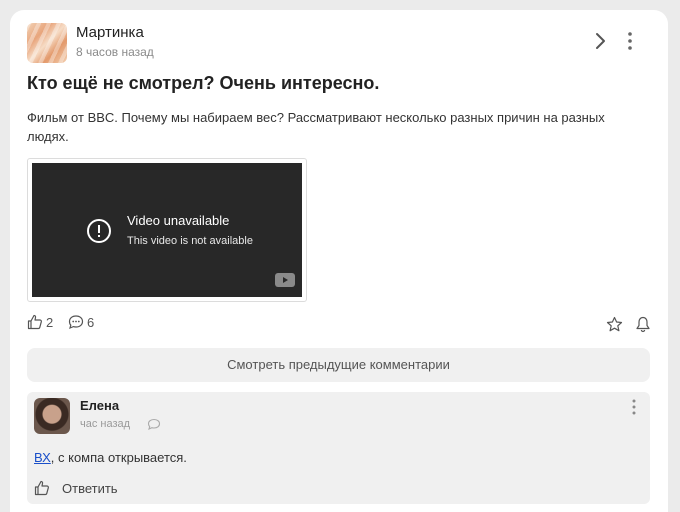 This screenshot has height=512, width=680. I want to click on post-title: Кто ещё не смотрел? Очень интересно., so click(203, 83).